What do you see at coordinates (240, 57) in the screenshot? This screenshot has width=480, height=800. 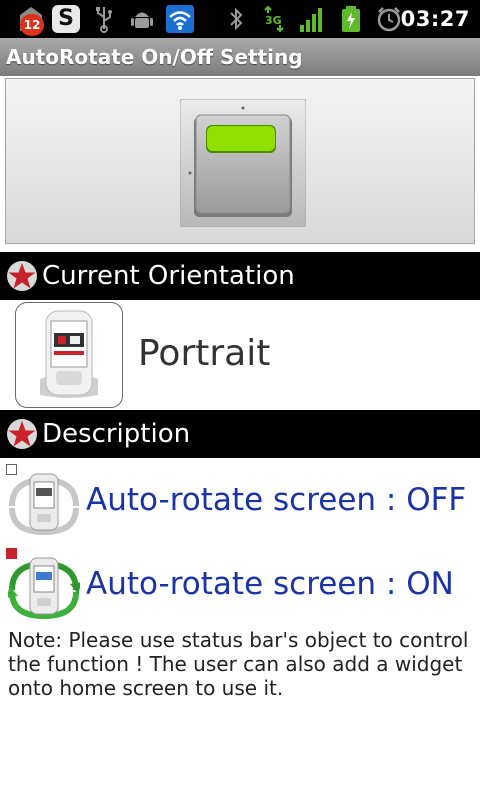 I see `app-title-bar: AutoRotate On/Off Setting` at bounding box center [240, 57].